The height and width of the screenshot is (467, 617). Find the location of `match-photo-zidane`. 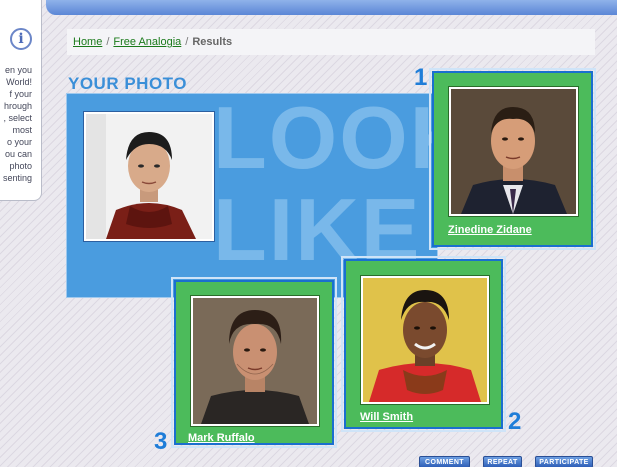

match-photo-zidane is located at coordinates (513, 151).